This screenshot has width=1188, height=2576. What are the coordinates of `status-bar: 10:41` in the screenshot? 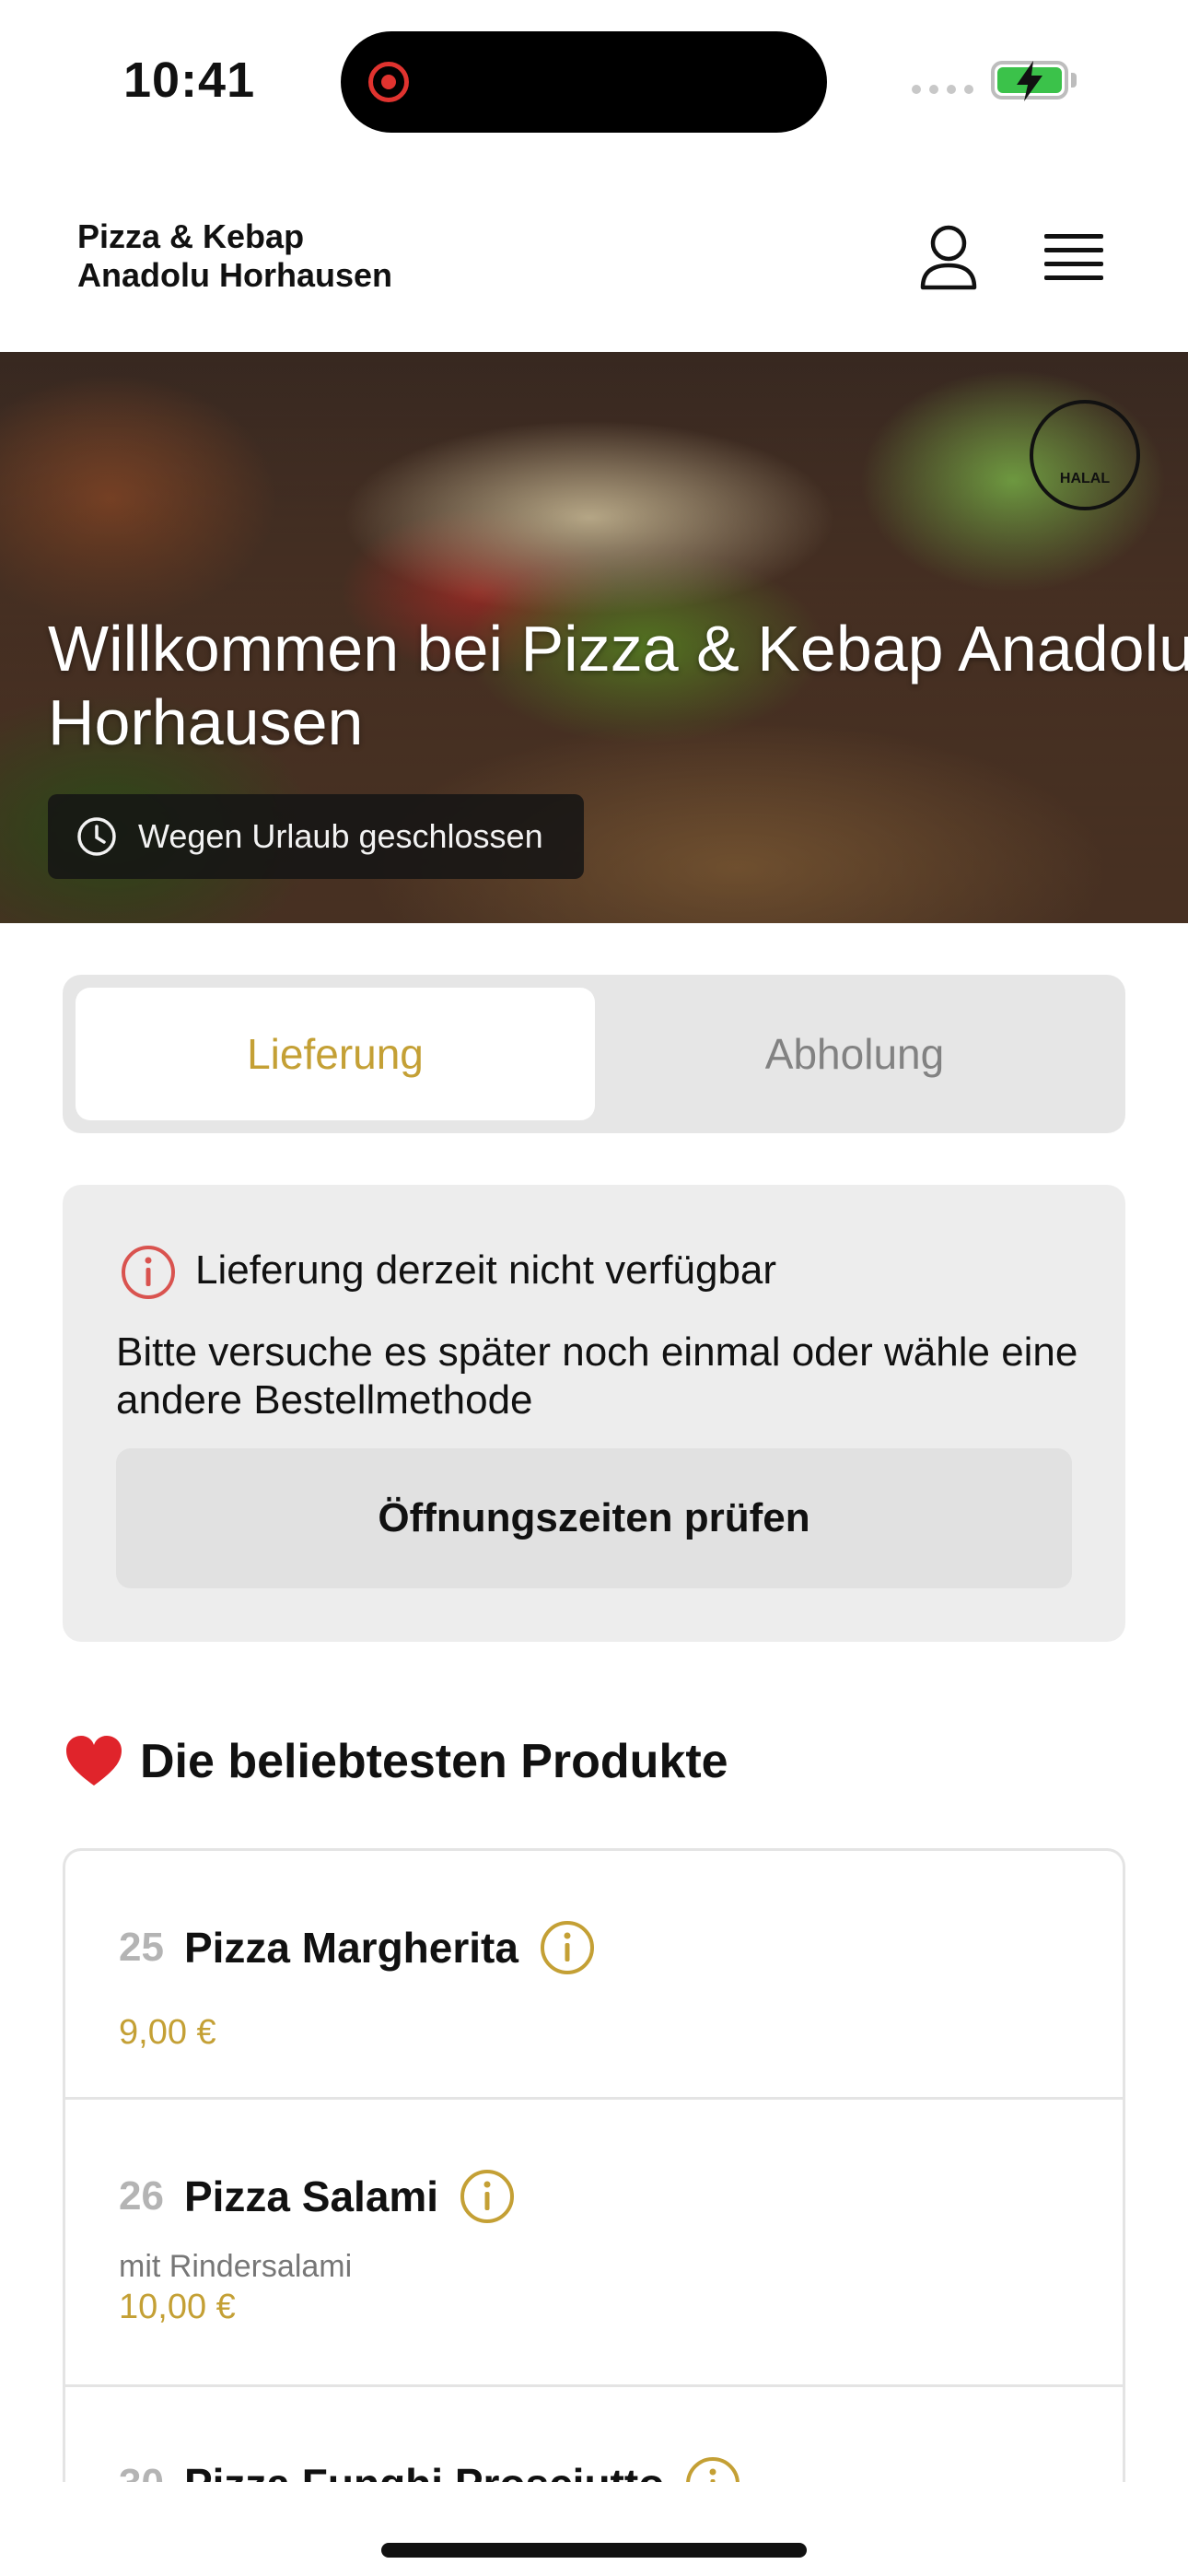 It's located at (594, 78).